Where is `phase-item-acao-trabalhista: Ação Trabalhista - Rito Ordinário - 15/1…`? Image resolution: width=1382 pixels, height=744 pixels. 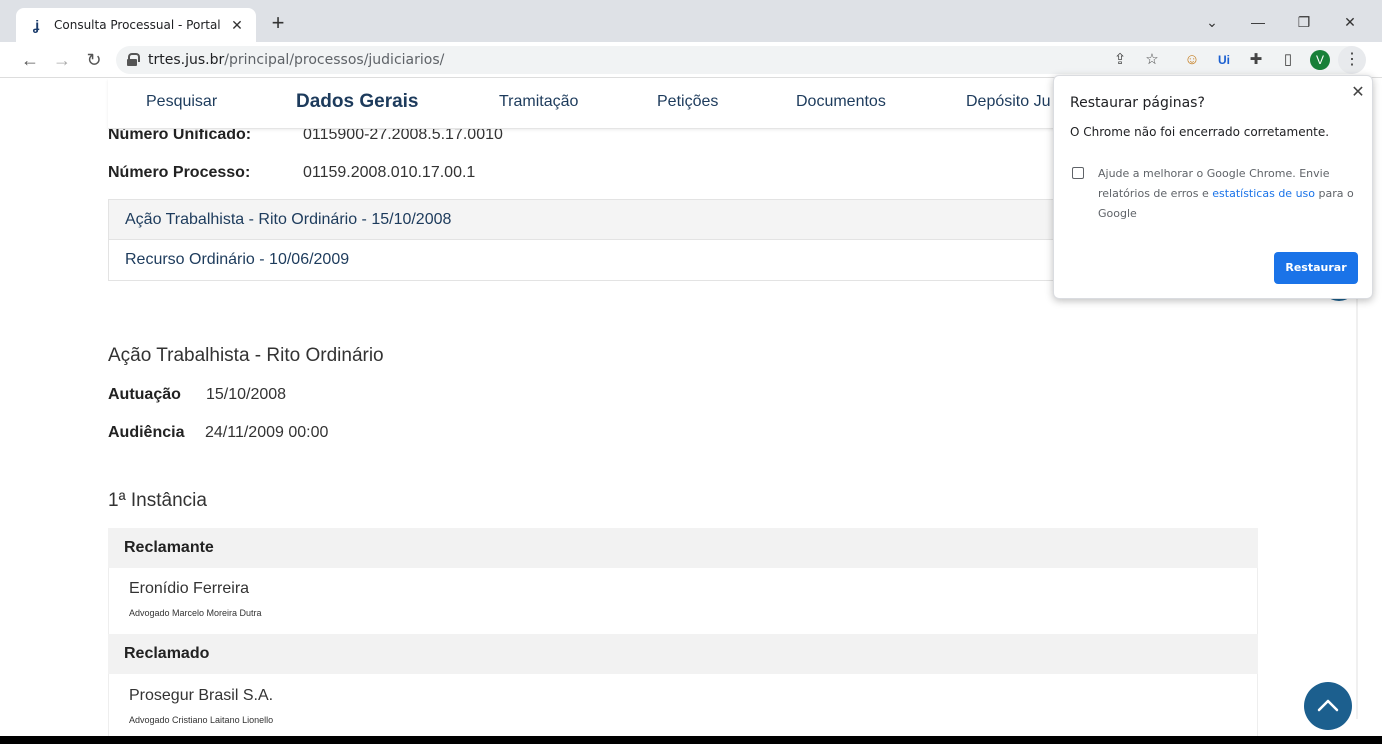 phase-item-acao-trabalhista: Ação Trabalhista - Rito Ordinário - 15/1… is located at coordinates (588, 220).